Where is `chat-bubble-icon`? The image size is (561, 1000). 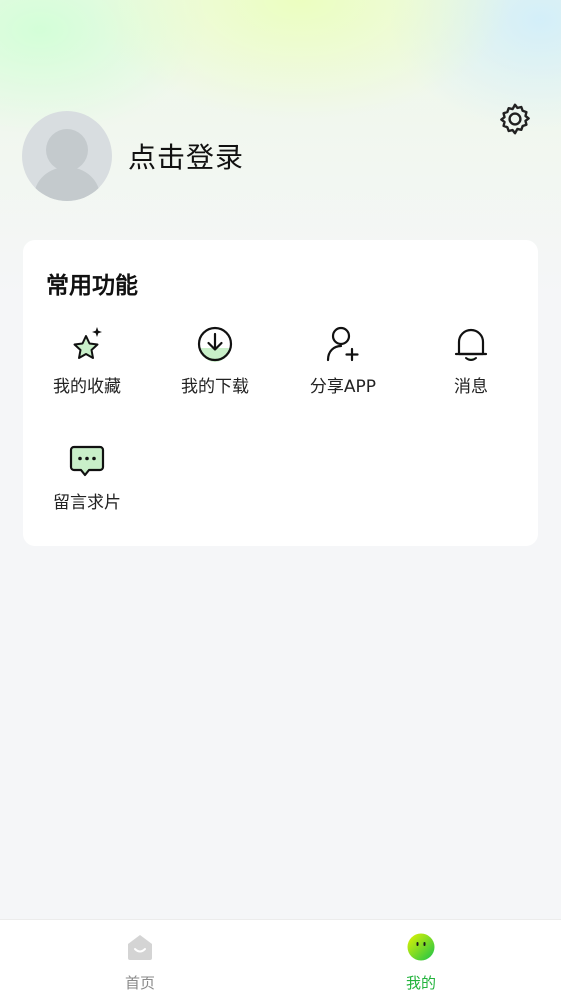 chat-bubble-icon is located at coordinates (87, 460).